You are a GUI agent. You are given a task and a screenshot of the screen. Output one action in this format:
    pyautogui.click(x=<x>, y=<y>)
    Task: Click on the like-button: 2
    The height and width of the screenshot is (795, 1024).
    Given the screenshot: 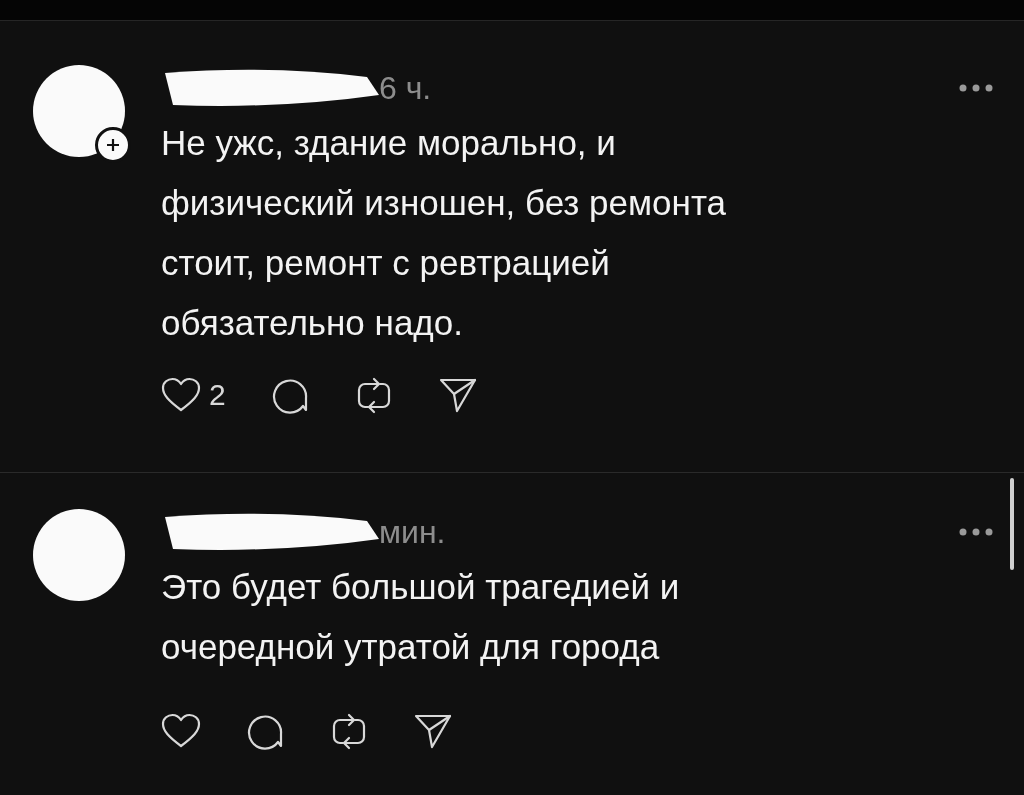 What is the action you would take?
    pyautogui.click(x=193, y=395)
    